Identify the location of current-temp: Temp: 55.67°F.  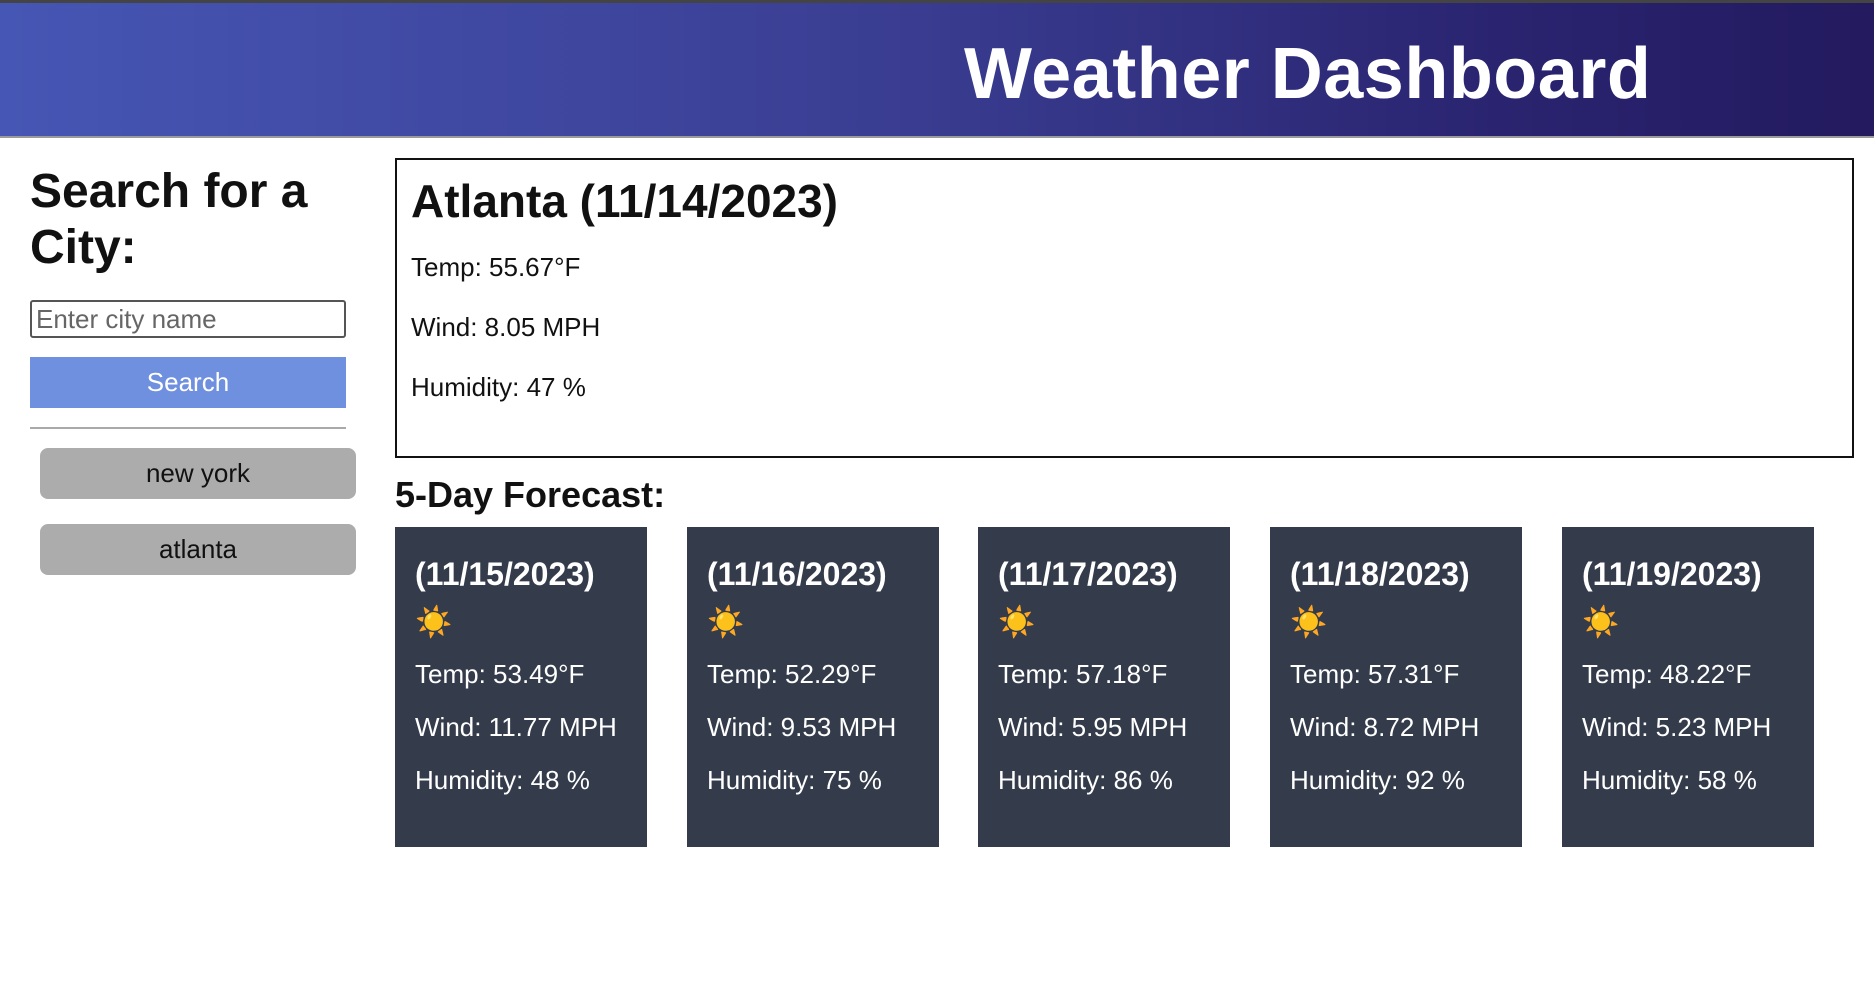
(496, 267).